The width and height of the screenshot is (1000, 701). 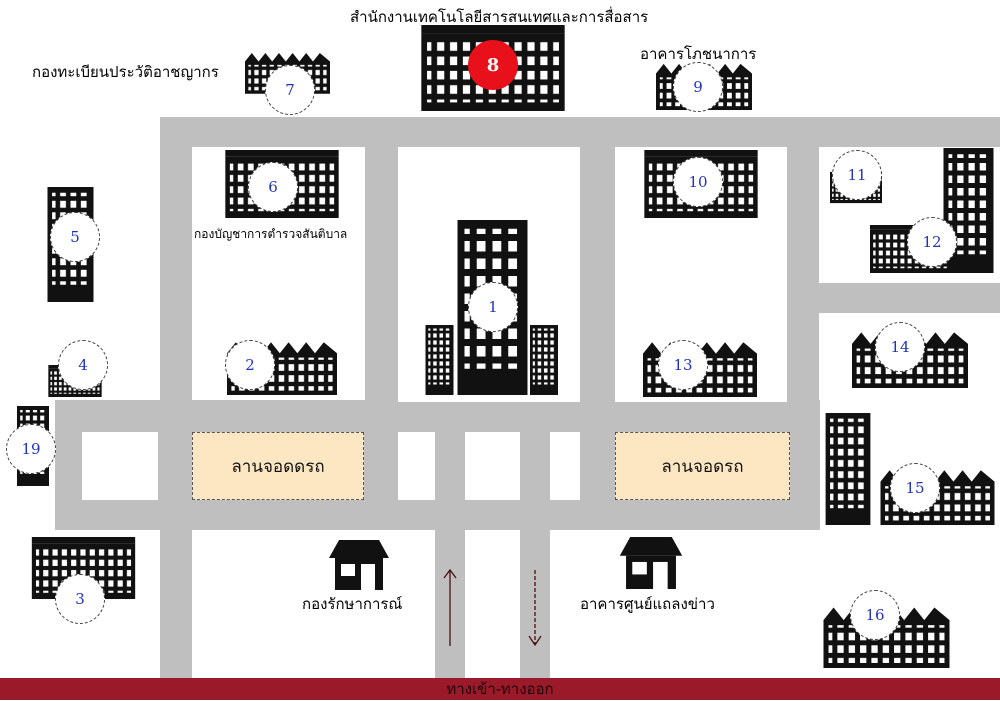 What do you see at coordinates (450, 607) in the screenshot?
I see `entry-arrow-up-icon` at bounding box center [450, 607].